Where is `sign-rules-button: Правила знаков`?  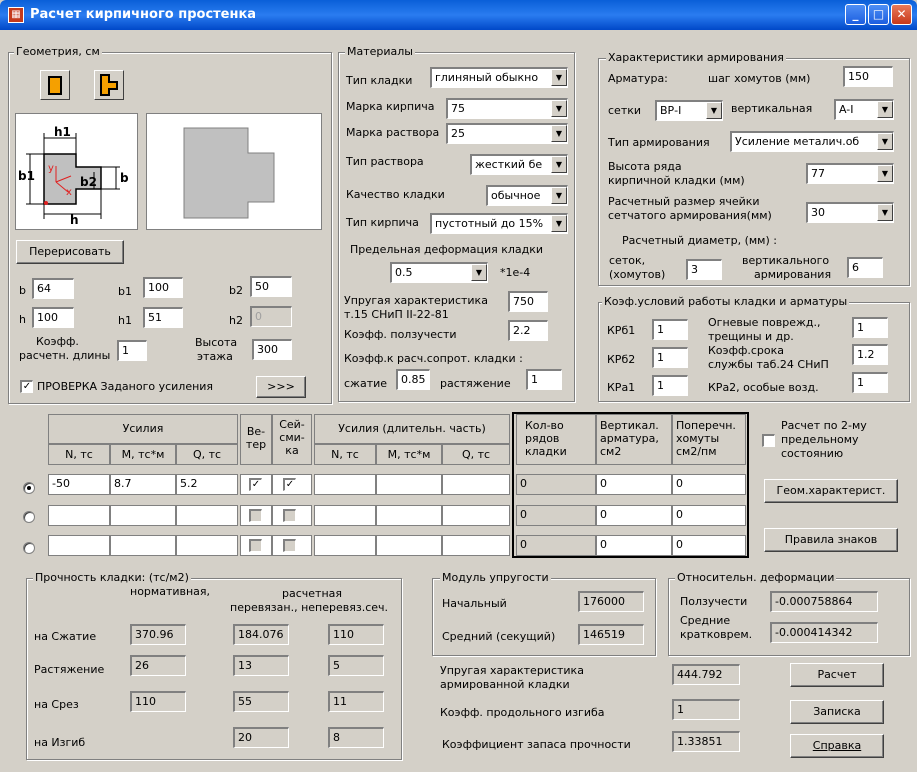
sign-rules-button: Правила знаков is located at coordinates (831, 540).